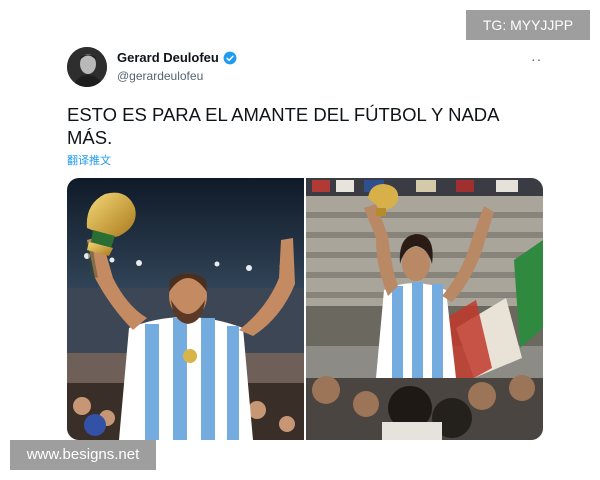  What do you see at coordinates (89, 160) in the screenshot?
I see `translate-tweet-link: 翻译推文` at bounding box center [89, 160].